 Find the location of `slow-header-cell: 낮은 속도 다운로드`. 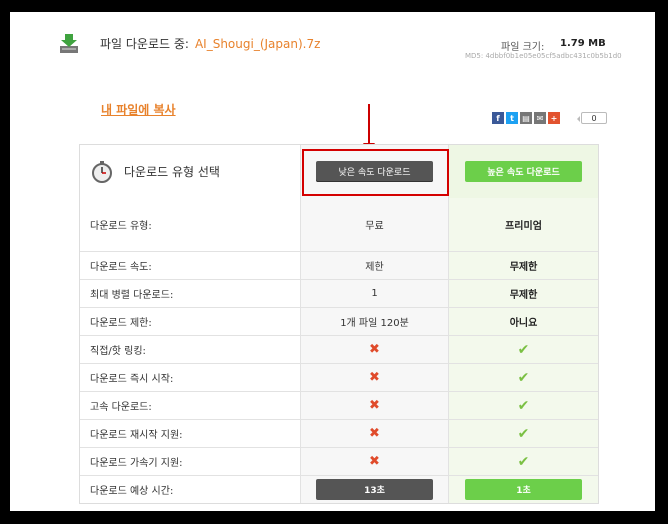

slow-header-cell: 낮은 속도 다운로드 is located at coordinates (374, 171).